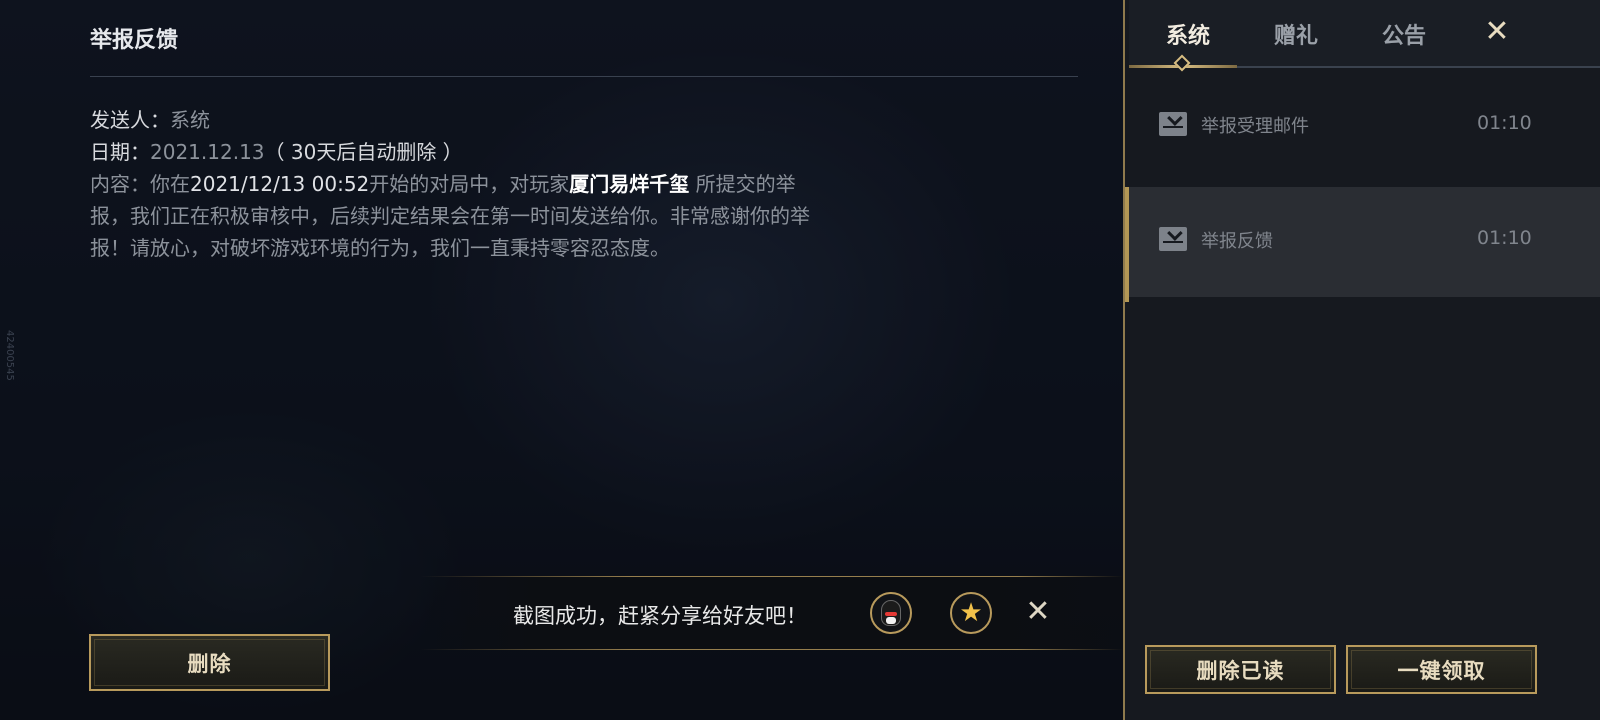 This screenshot has height=720, width=1600. I want to click on delete-read-button: 删除已读, so click(1240, 669).